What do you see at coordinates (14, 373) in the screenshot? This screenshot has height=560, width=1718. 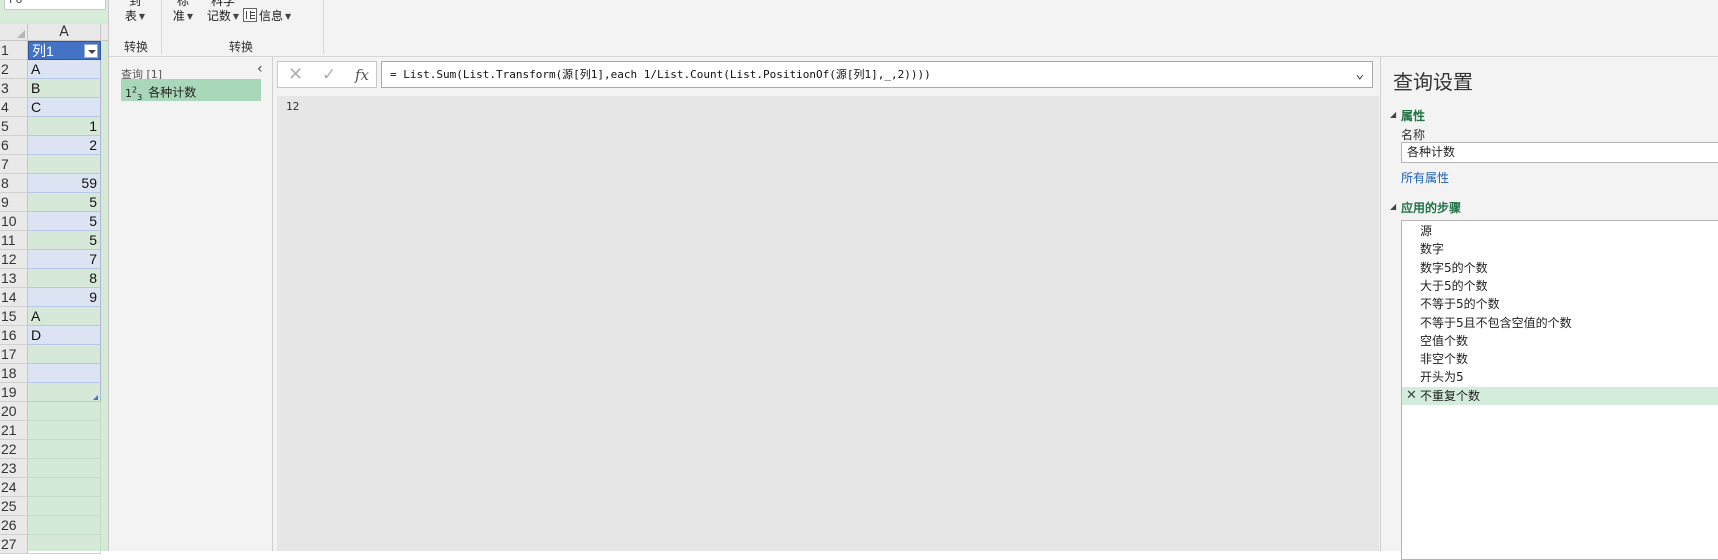 I see `row-number: 18` at bounding box center [14, 373].